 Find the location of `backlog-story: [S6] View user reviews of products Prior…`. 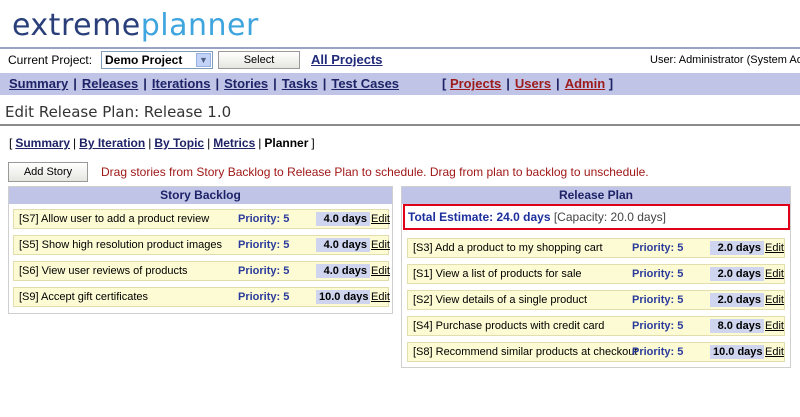

backlog-story: [S6] View user reviews of products Prior… is located at coordinates (201, 271).